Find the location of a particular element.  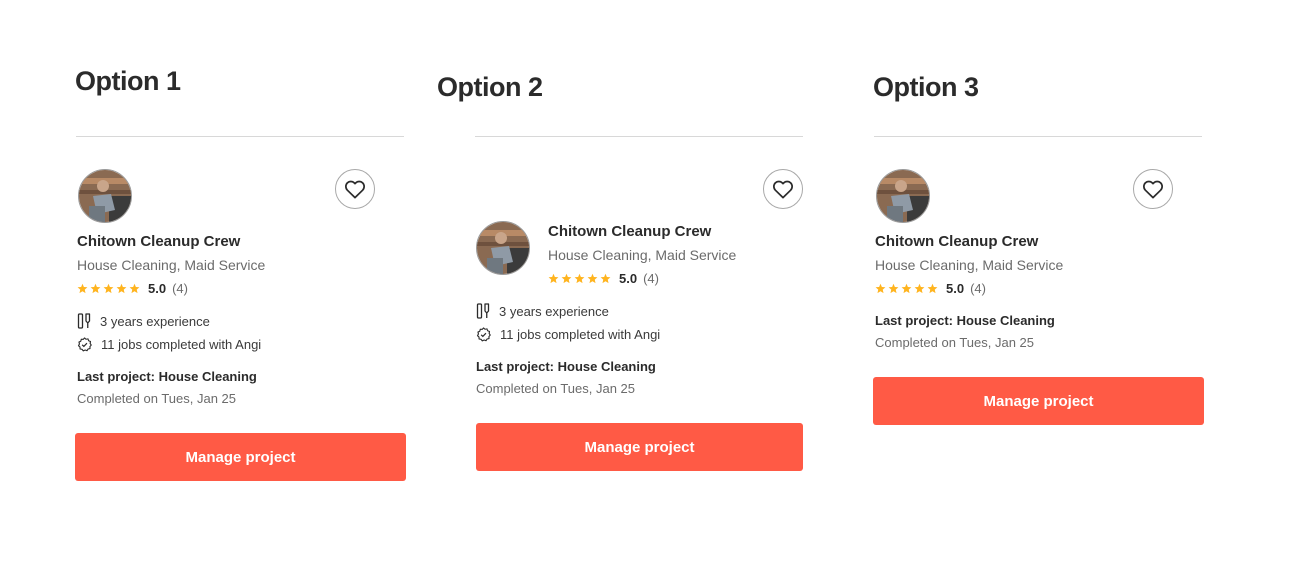

option-2-heading: Option 2 is located at coordinates (490, 87).